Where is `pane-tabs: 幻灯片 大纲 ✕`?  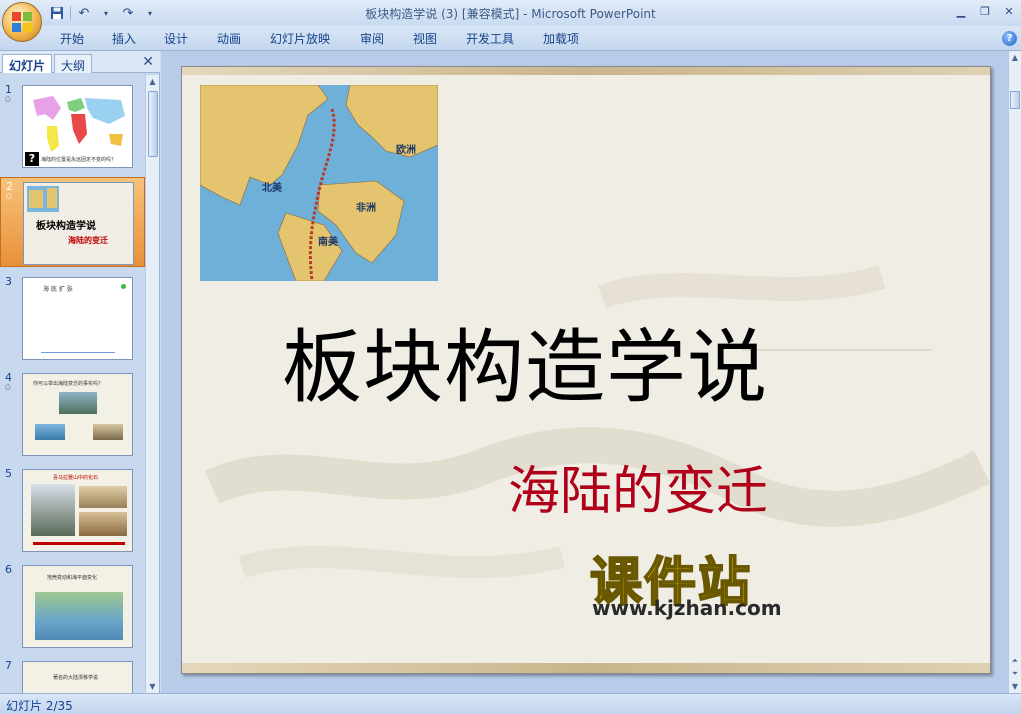 pane-tabs: 幻灯片 大纲 ✕ is located at coordinates (80, 62).